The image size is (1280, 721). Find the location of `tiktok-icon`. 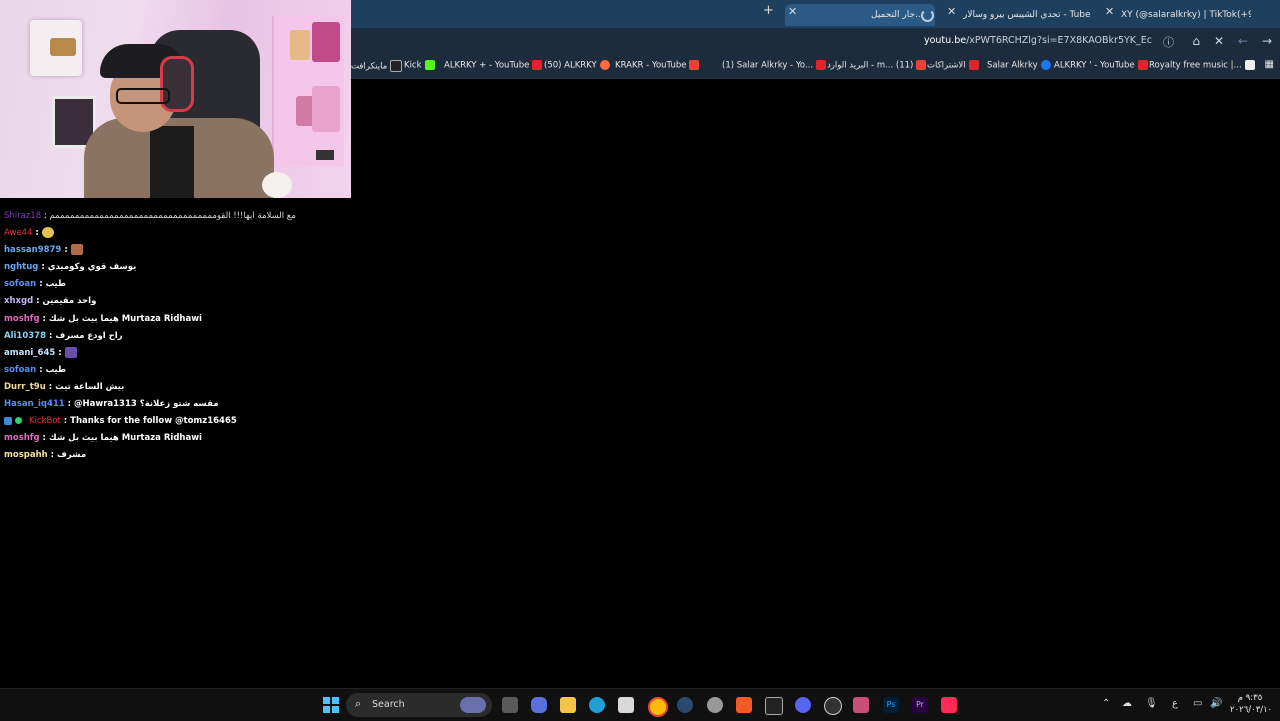

tiktok-icon is located at coordinates (949, 705).